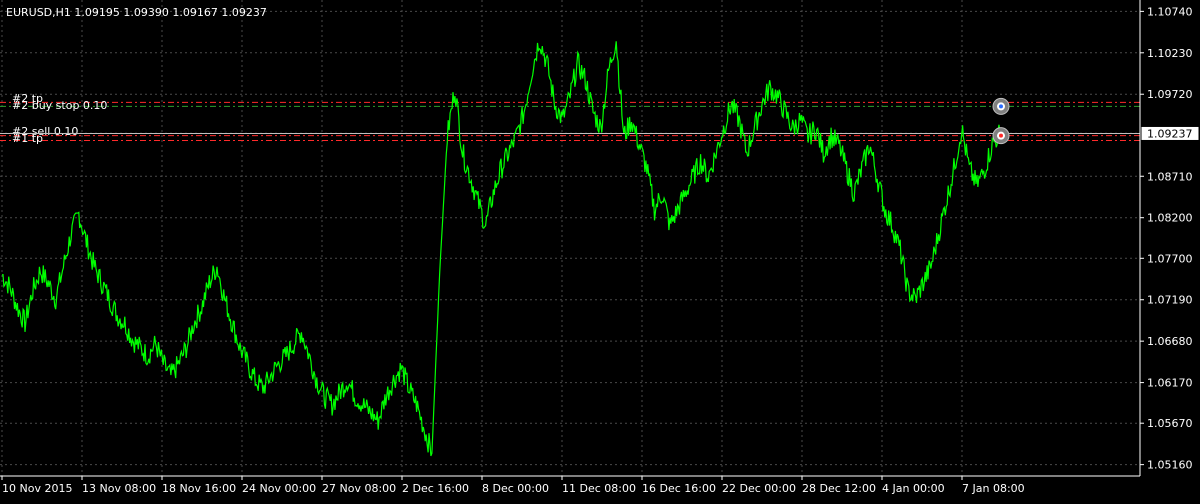  Describe the element at coordinates (359, 488) in the screenshot. I see `x-tick-label: 27 Nov 08:00` at that location.